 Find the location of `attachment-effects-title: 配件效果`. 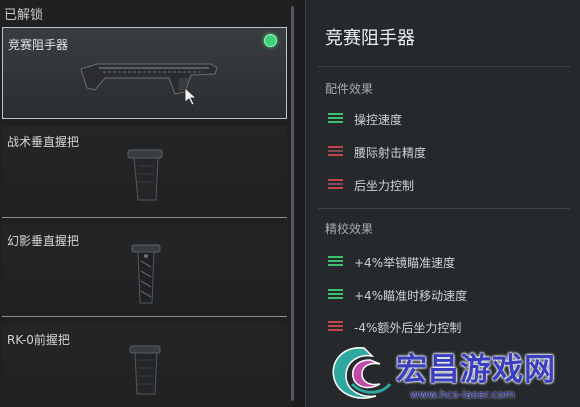

attachment-effects-title: 配件效果 is located at coordinates (349, 89).